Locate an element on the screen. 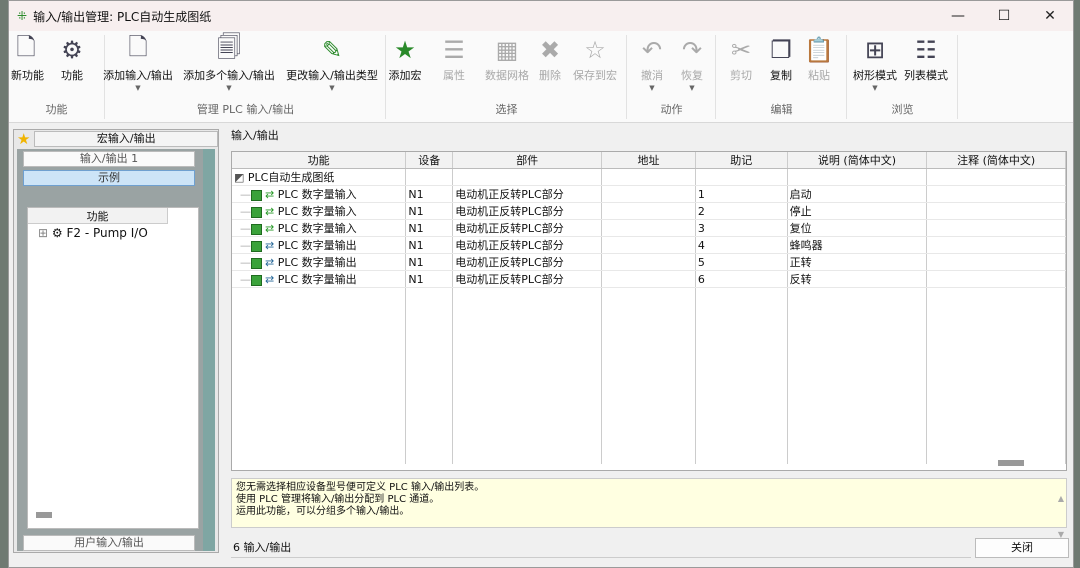  cell-desc: 停止 is located at coordinates (857, 211).